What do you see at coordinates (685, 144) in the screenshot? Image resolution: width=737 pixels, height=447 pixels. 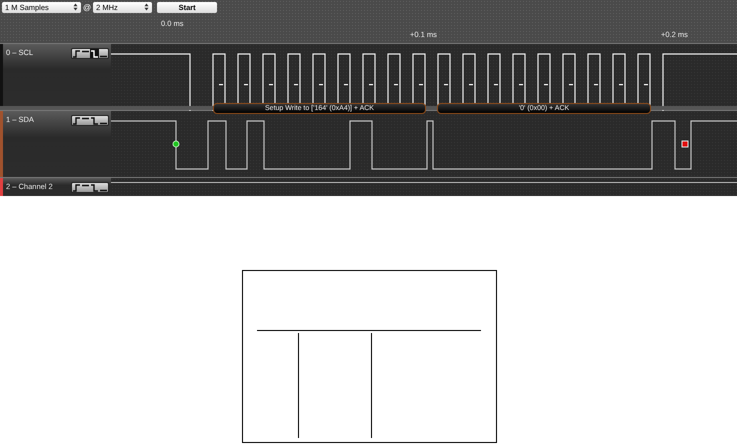 I see `stop-marker-icon` at bounding box center [685, 144].